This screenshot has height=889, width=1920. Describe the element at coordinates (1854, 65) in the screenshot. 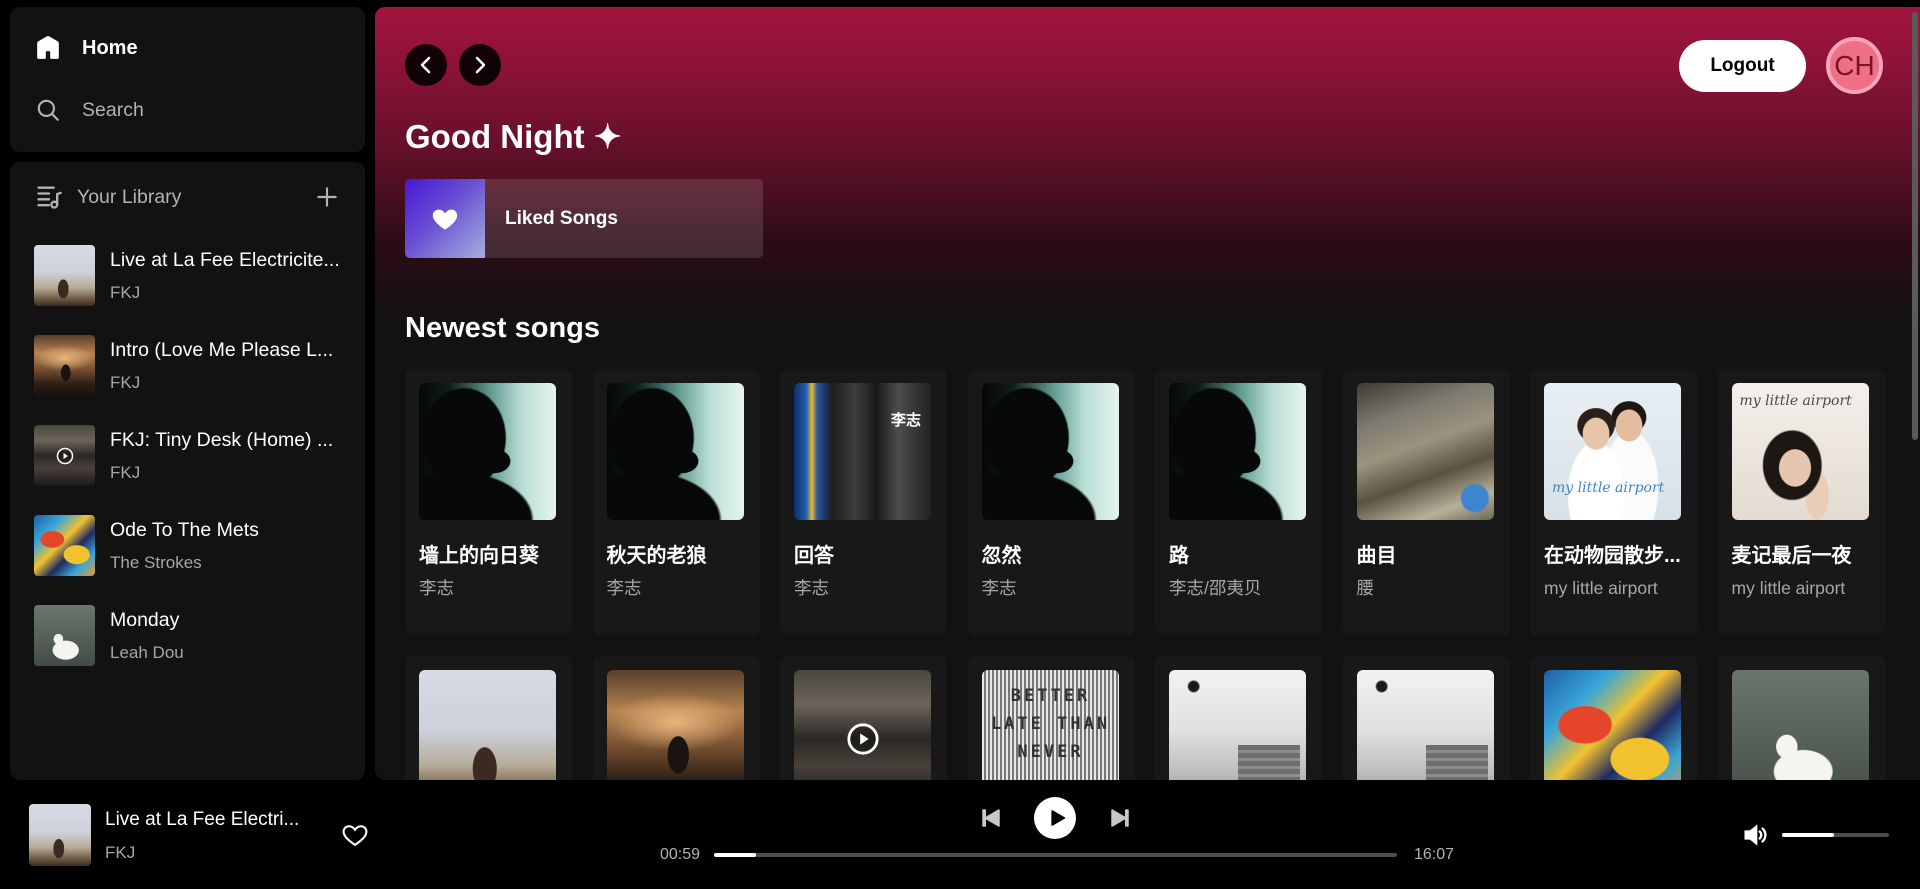

I see `avatar: CH` at that location.